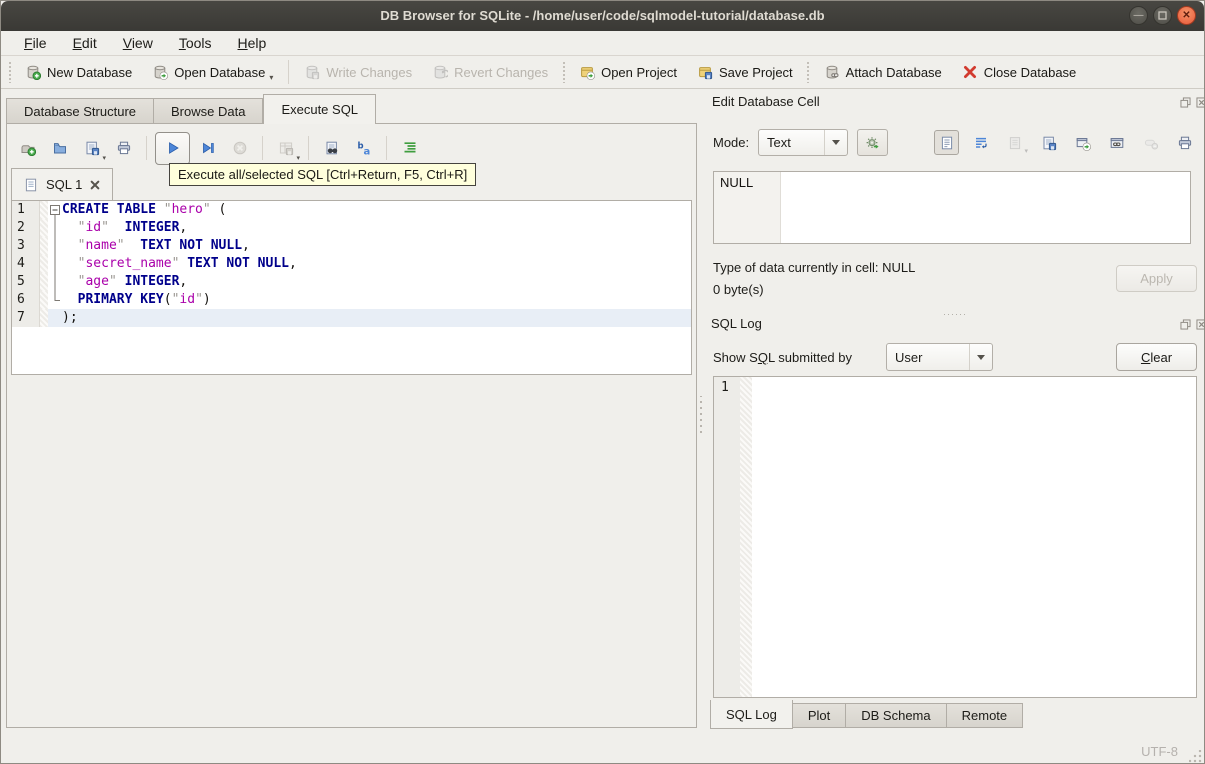 This screenshot has width=1205, height=764. I want to click on code-text: "age" INTEGER,, so click(132, 281).